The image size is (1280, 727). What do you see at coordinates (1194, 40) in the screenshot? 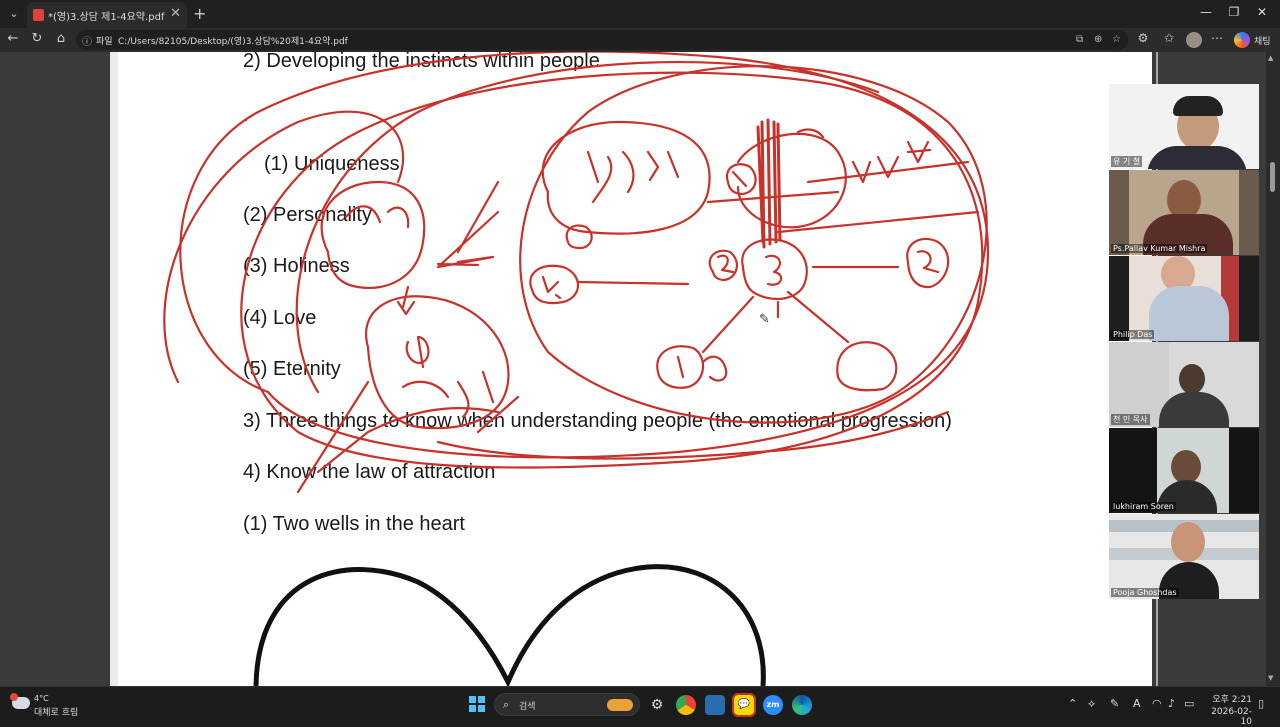
I see `profile-avatar` at bounding box center [1194, 40].